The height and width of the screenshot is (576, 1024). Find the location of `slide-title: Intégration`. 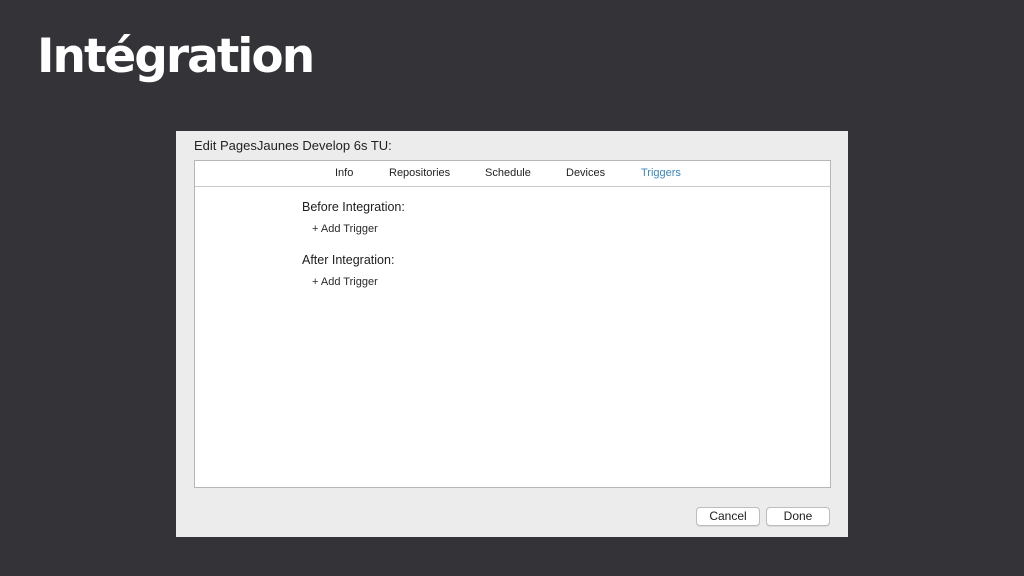

slide-title: Intégration is located at coordinates (176, 56).